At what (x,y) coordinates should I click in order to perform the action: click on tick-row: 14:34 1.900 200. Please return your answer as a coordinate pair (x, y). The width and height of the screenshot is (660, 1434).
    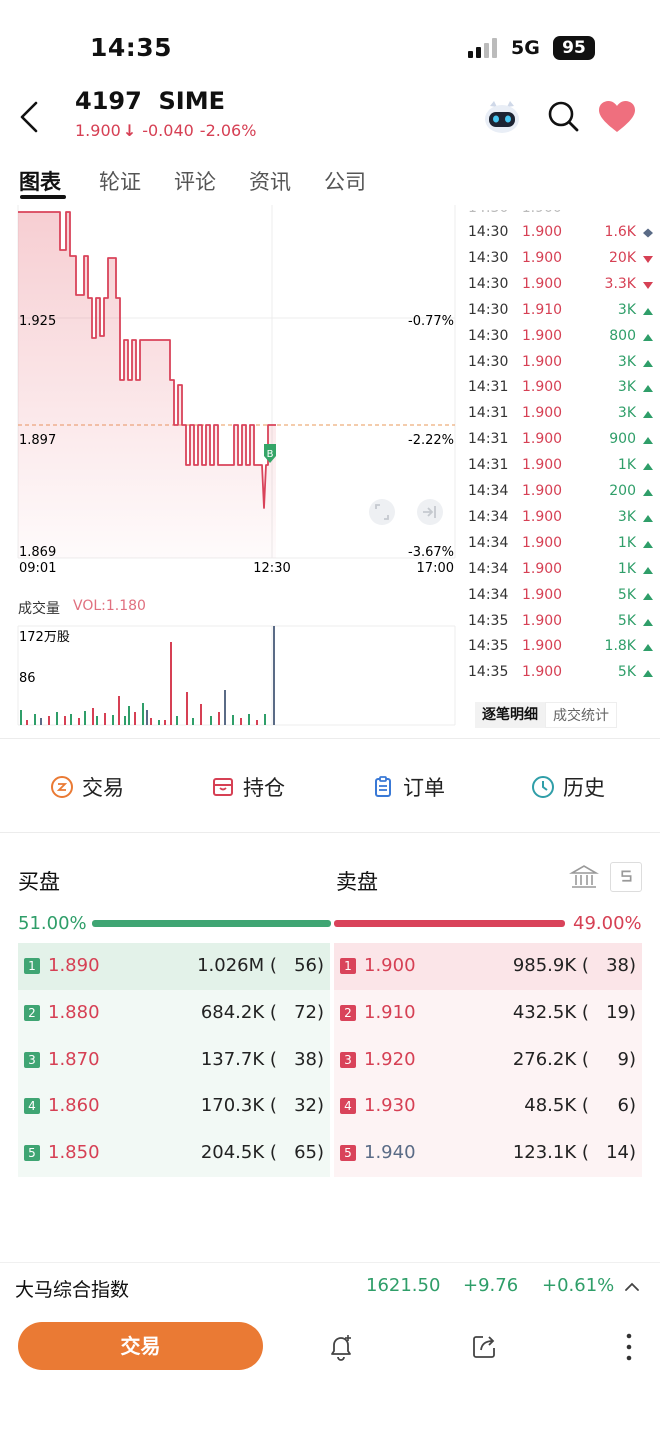
    Looking at the image, I should click on (561, 496).